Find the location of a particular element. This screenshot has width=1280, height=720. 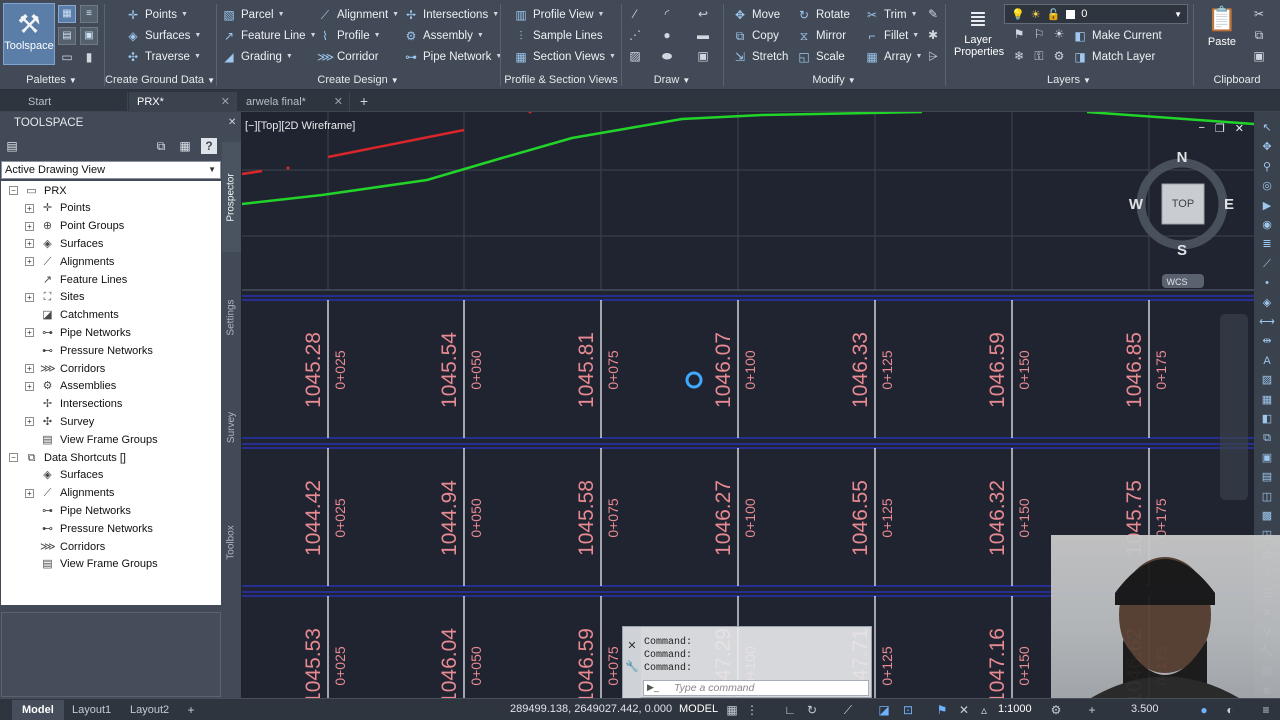

drawing-item-icon: ▤ is located at coordinates (12, 146).